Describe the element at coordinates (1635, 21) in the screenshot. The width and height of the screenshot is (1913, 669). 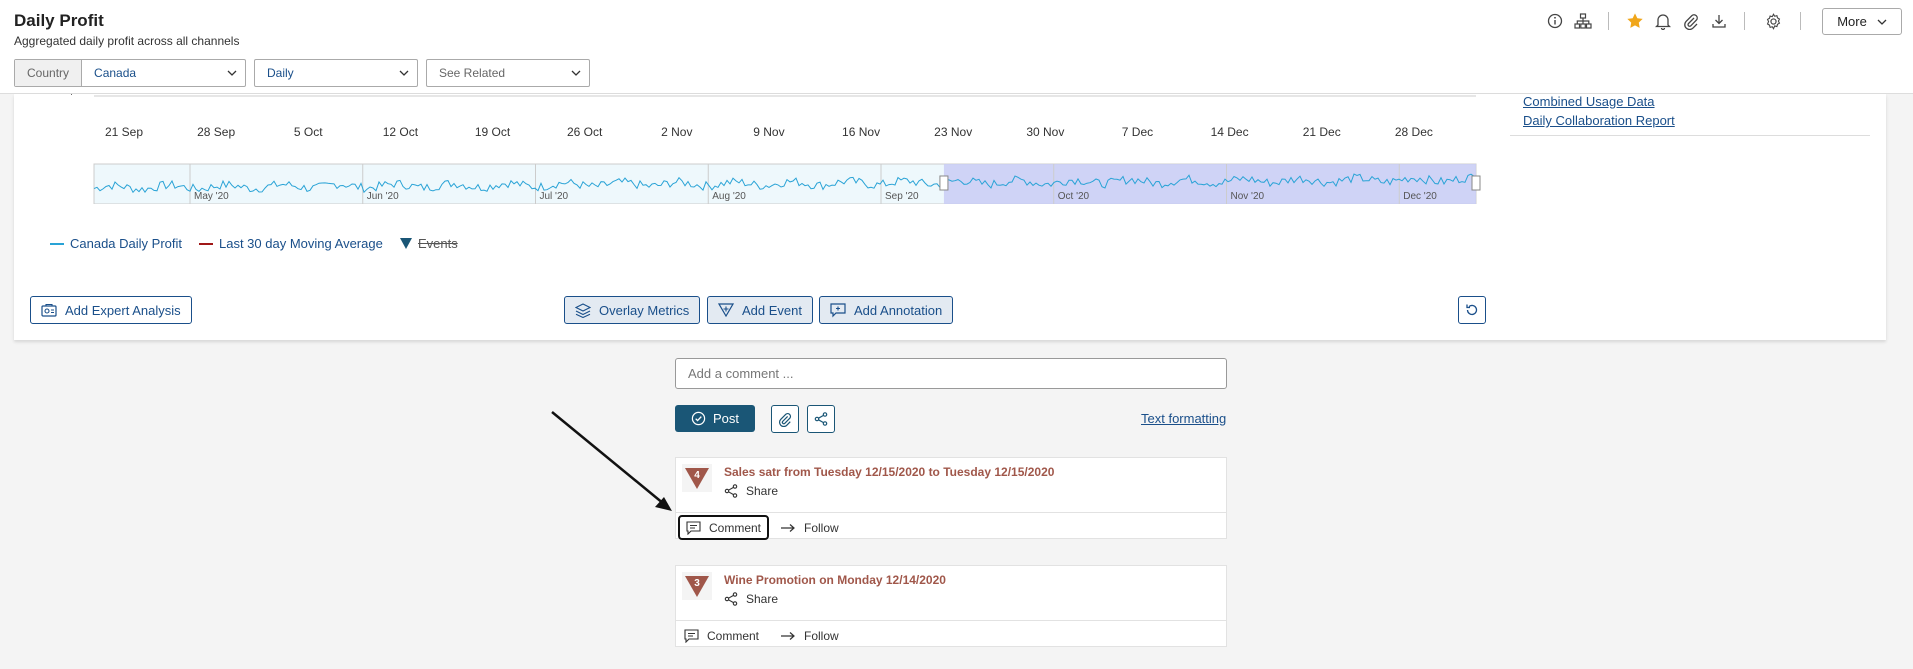
I see `star-icon` at that location.